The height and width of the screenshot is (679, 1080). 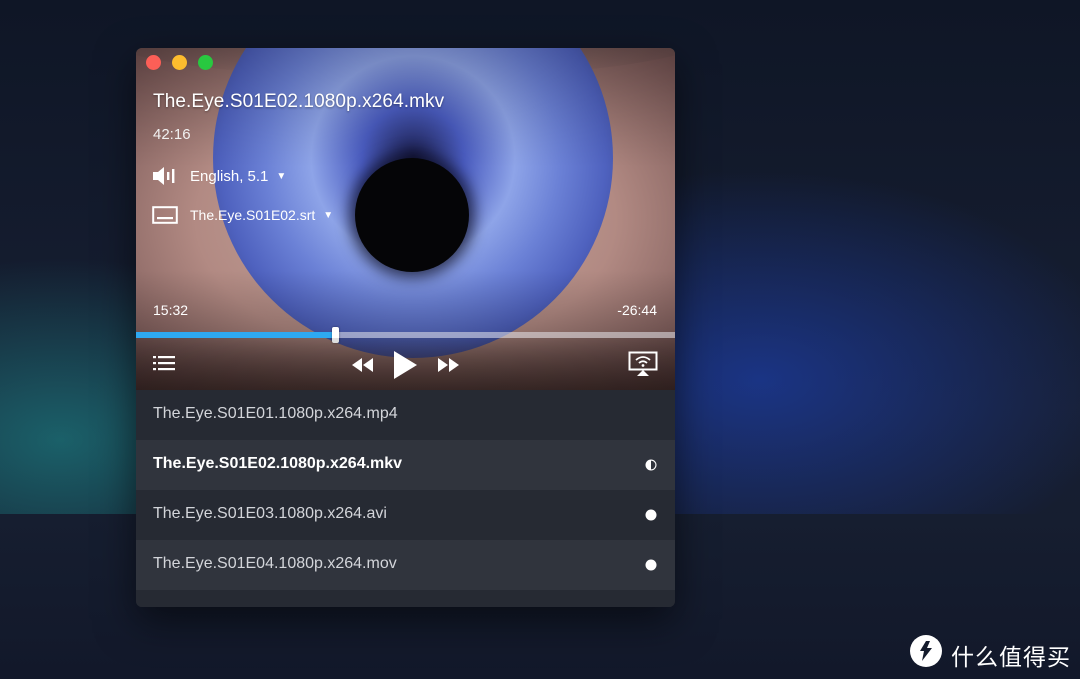 What do you see at coordinates (449, 365) in the screenshot?
I see `fast-forward-icon` at bounding box center [449, 365].